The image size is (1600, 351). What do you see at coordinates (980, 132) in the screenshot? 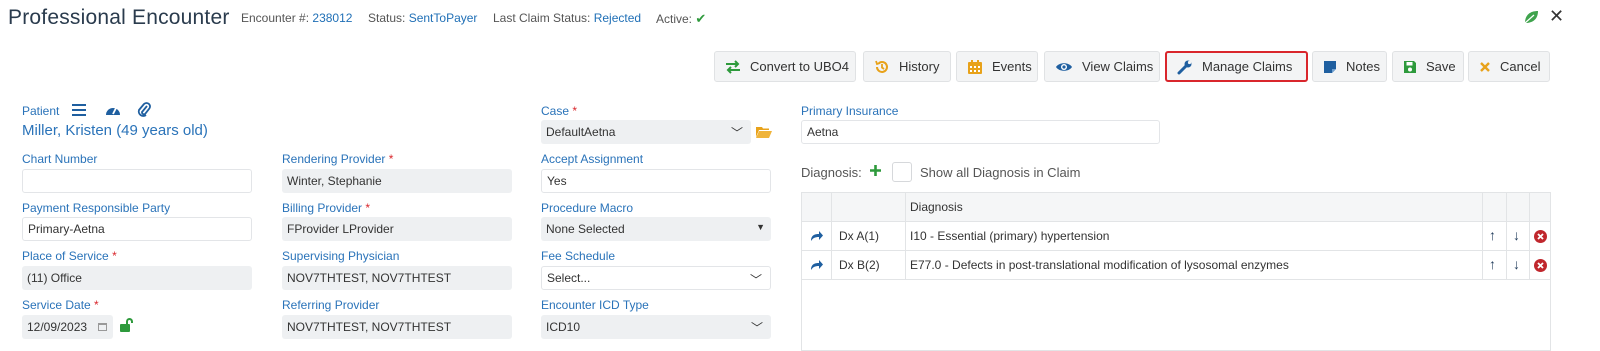
I see `primary-insurance-field: Aetna` at bounding box center [980, 132].